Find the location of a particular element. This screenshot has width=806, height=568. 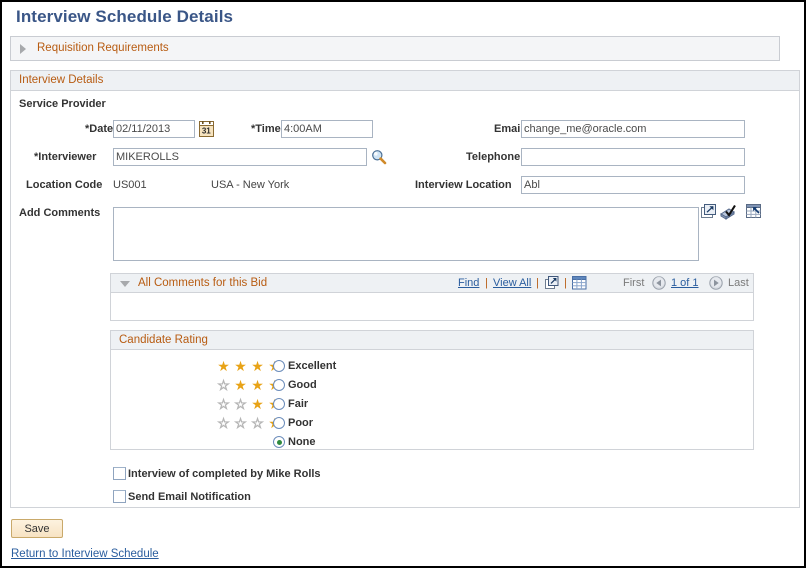

rating-star-good-1: ☆ is located at coordinates (223, 385).